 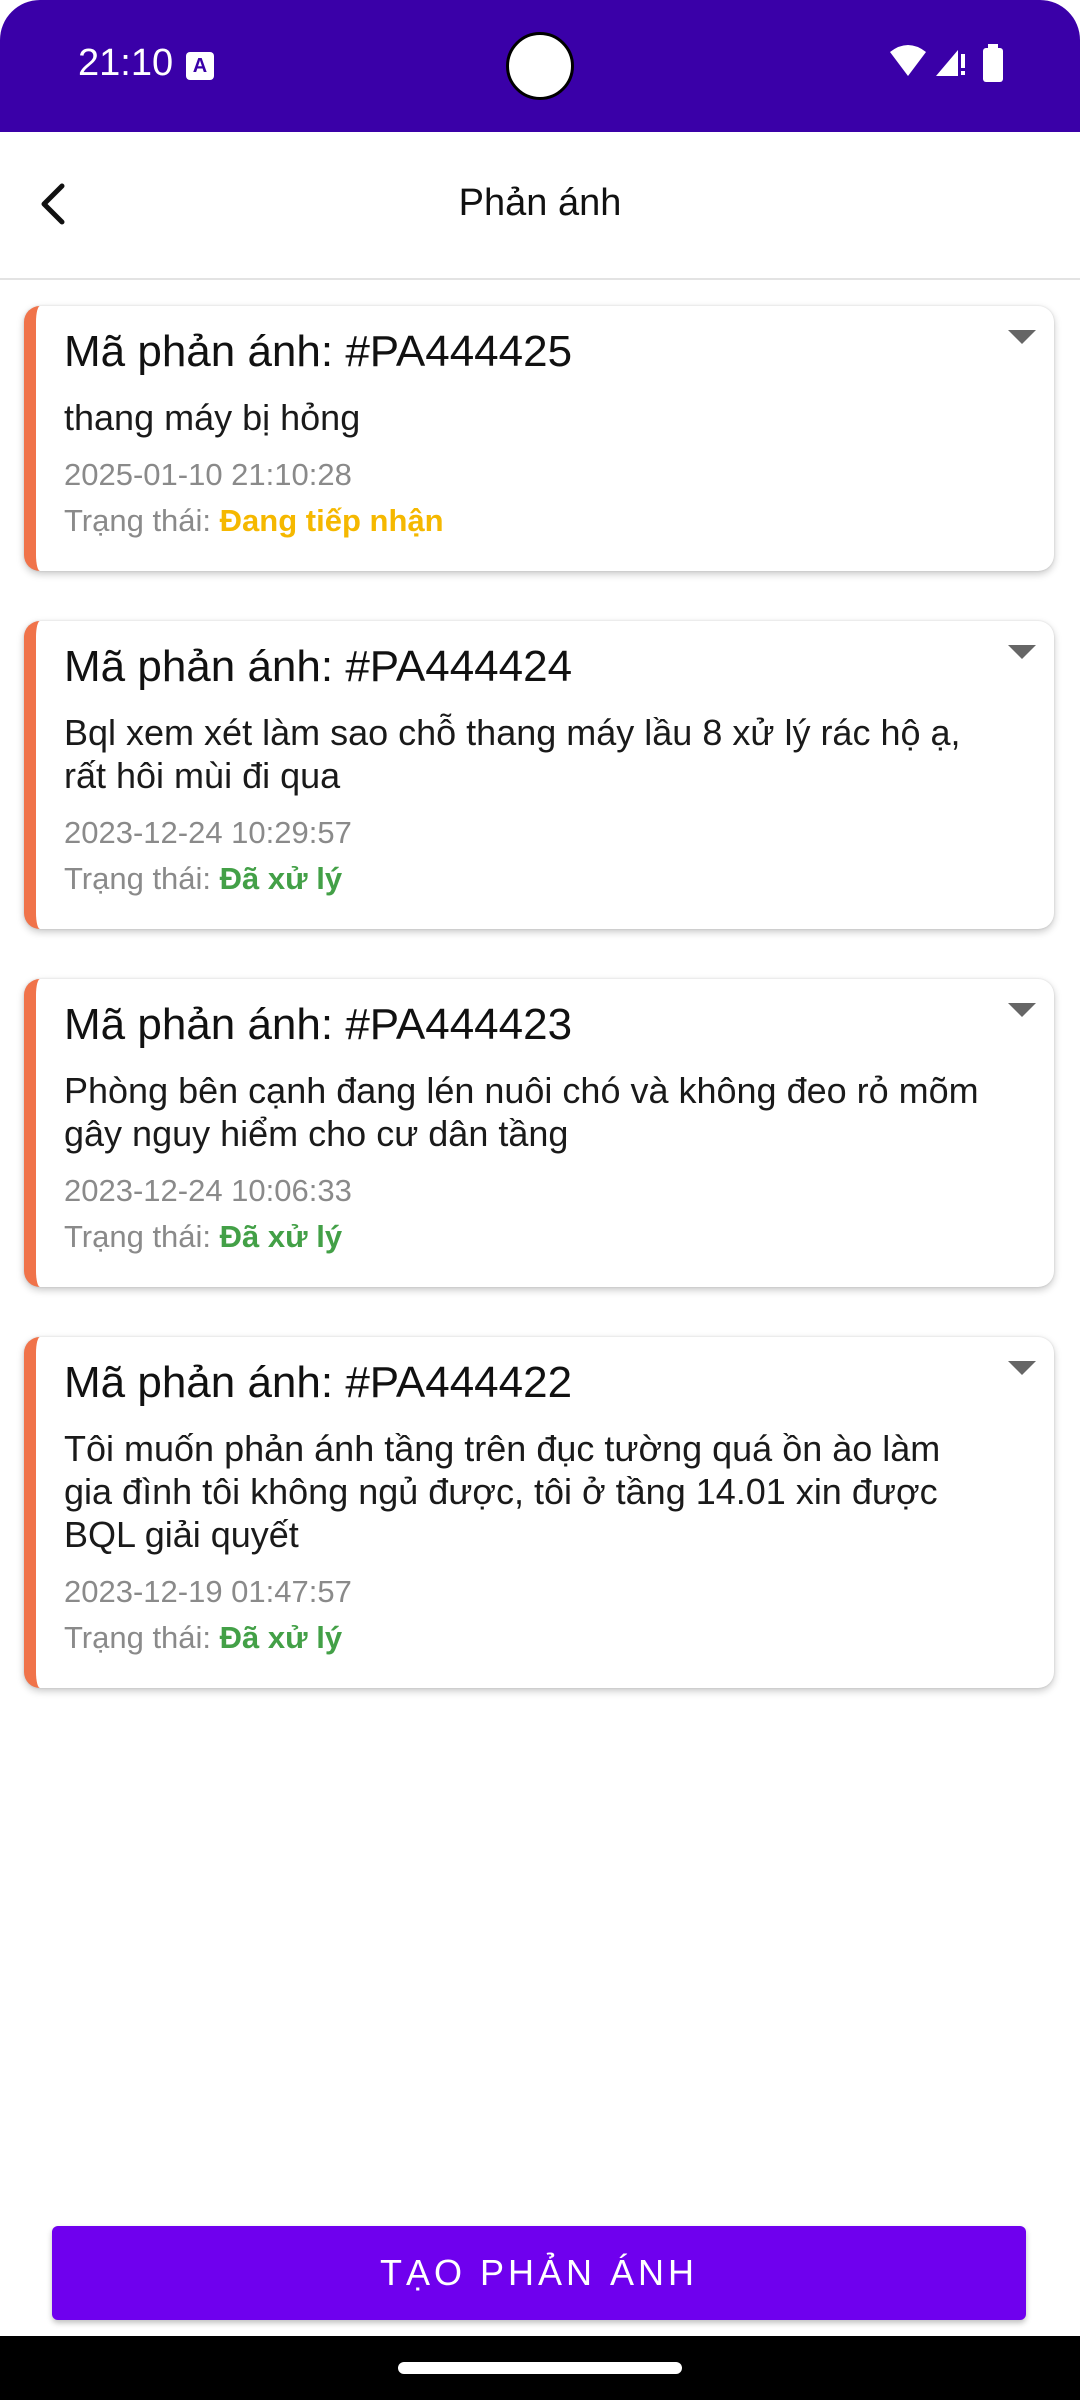 I want to click on report-date: 2023-12-24 10:29:57, so click(x=208, y=832).